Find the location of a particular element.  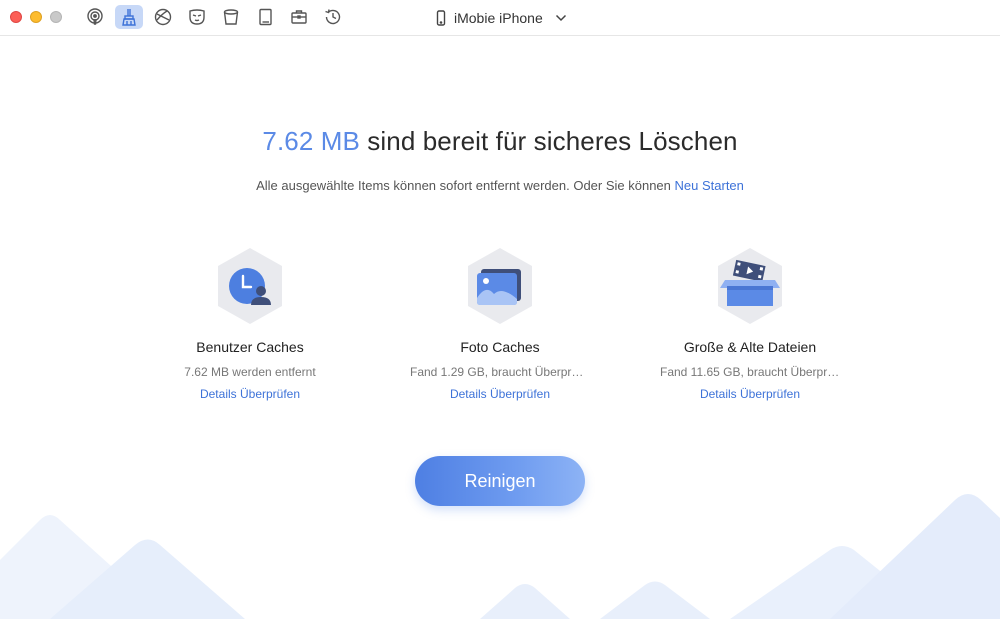

photo-cache-icon is located at coordinates (500, 286).